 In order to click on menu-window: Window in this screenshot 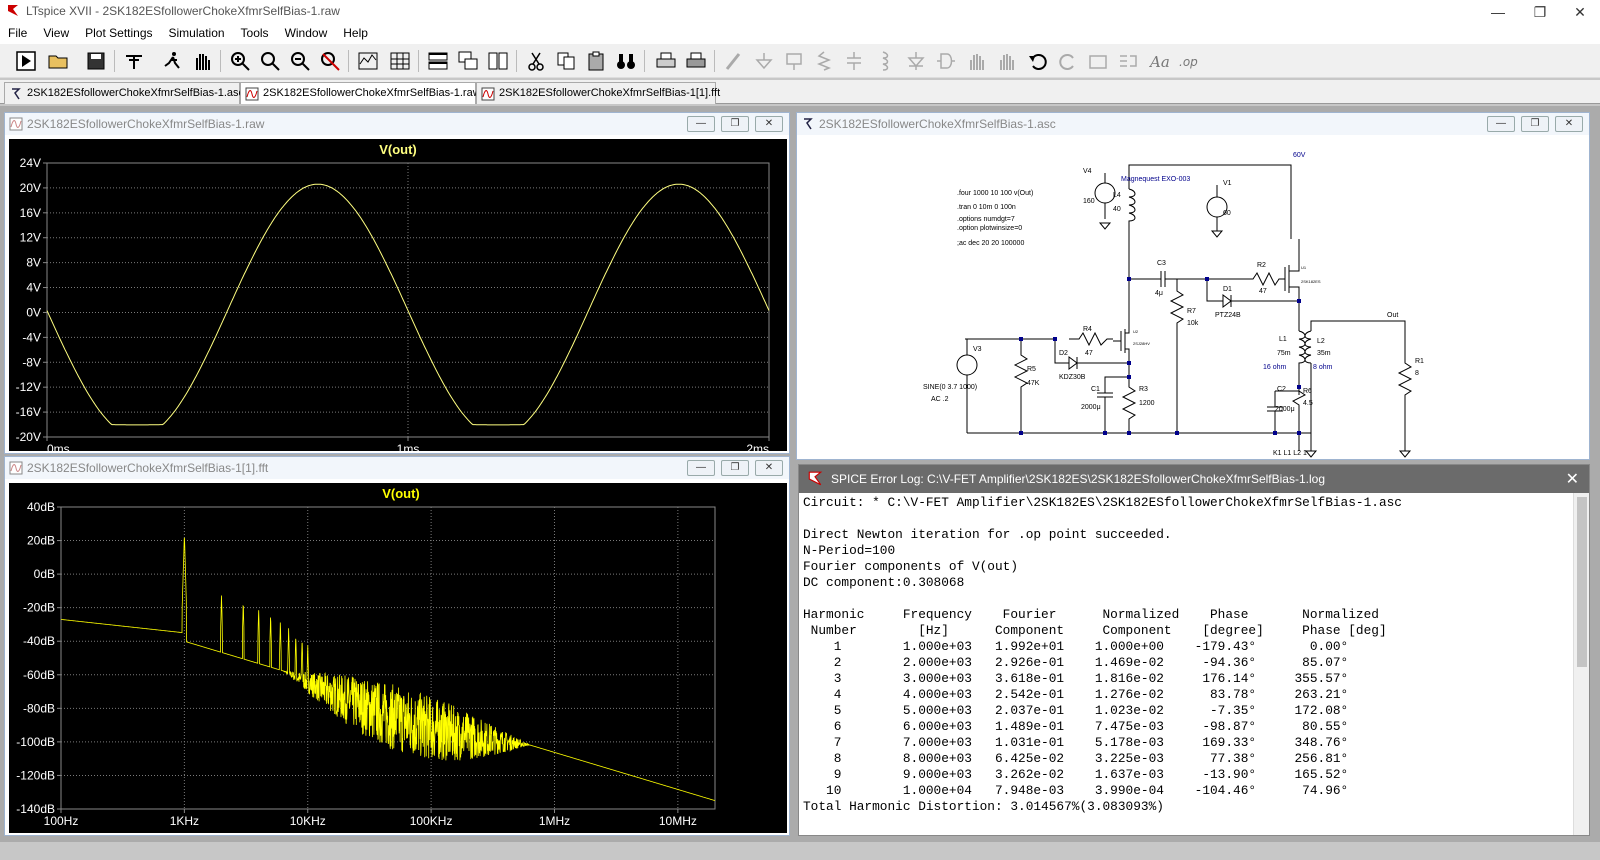, I will do `click(306, 34)`.